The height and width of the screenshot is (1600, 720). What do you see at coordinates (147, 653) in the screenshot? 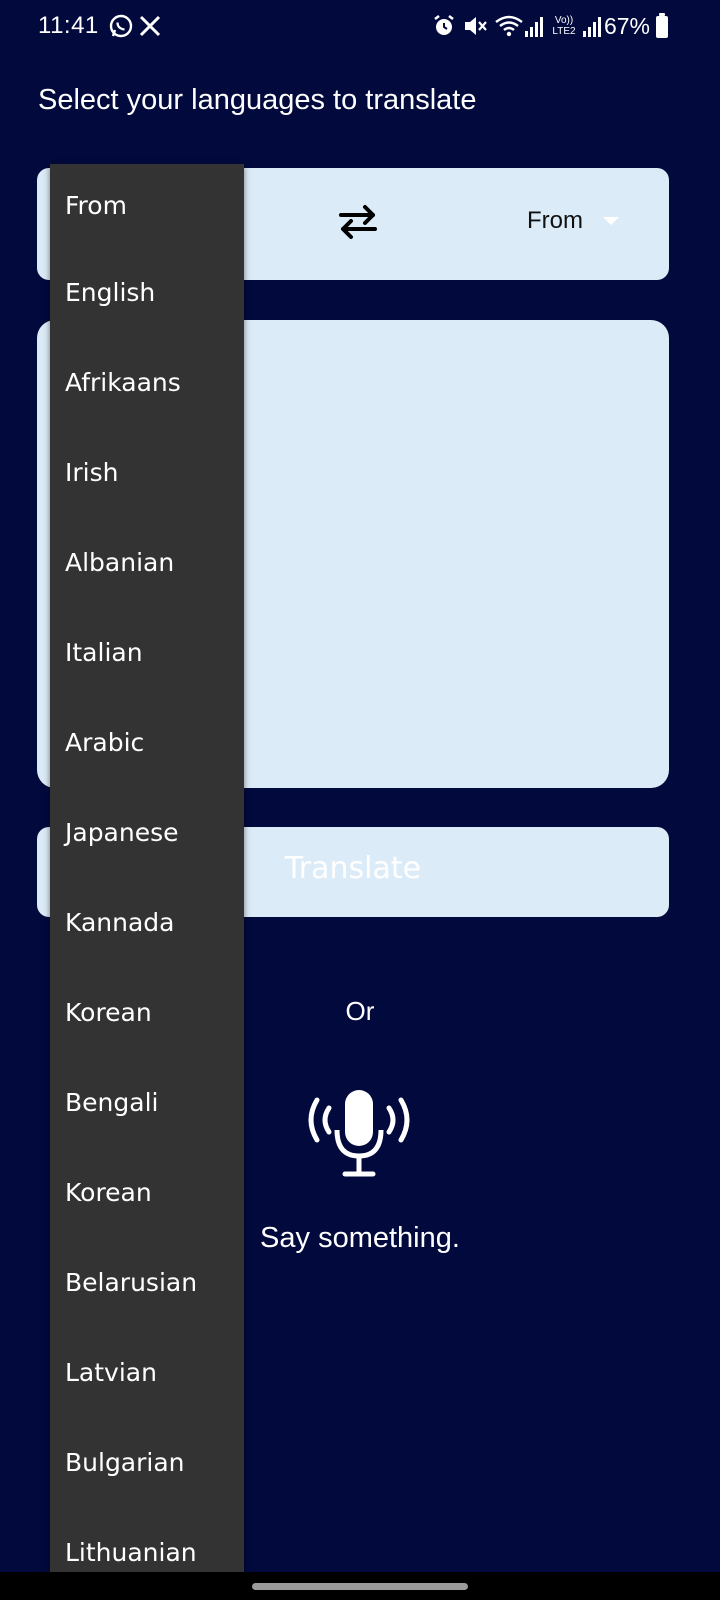
I see `dropdown-item: Italian` at bounding box center [147, 653].